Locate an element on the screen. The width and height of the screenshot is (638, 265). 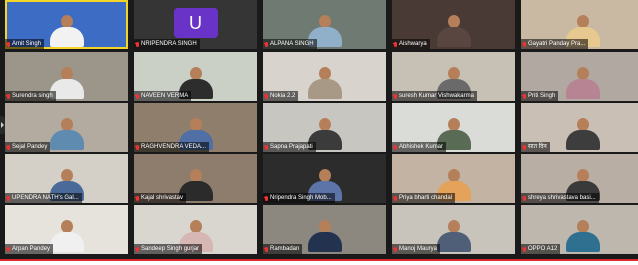
participant-name-label: OPPO A12 is located at coordinates (541, 249).